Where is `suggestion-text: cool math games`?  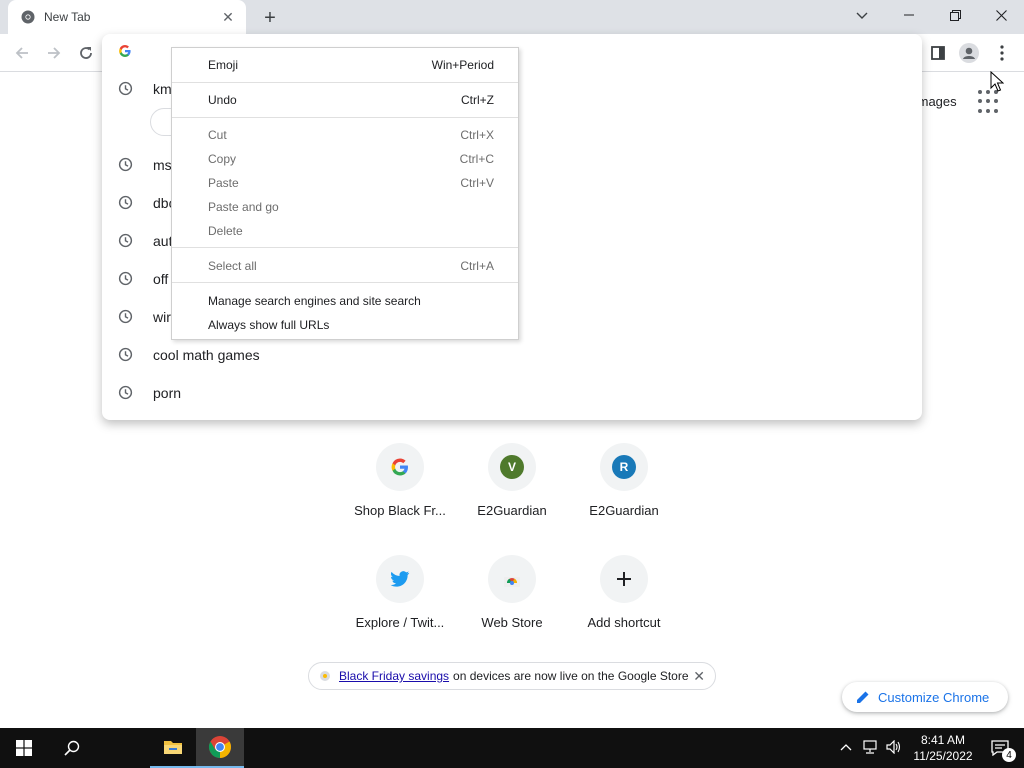 suggestion-text: cool math games is located at coordinates (206, 355).